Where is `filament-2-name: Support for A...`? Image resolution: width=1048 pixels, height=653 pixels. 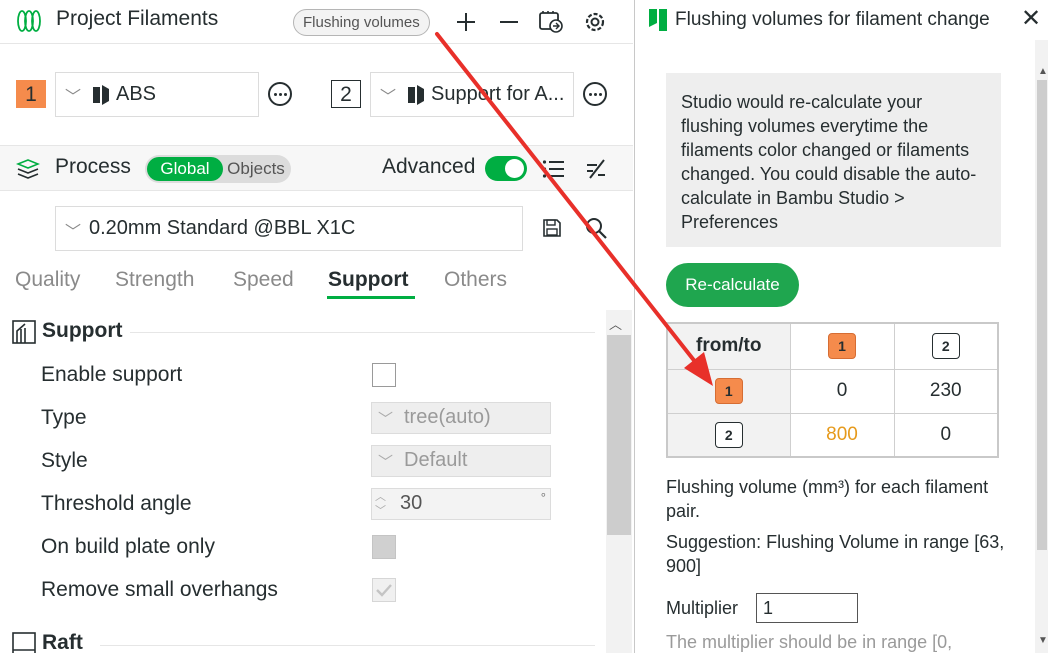 filament-2-name: Support for A... is located at coordinates (498, 94).